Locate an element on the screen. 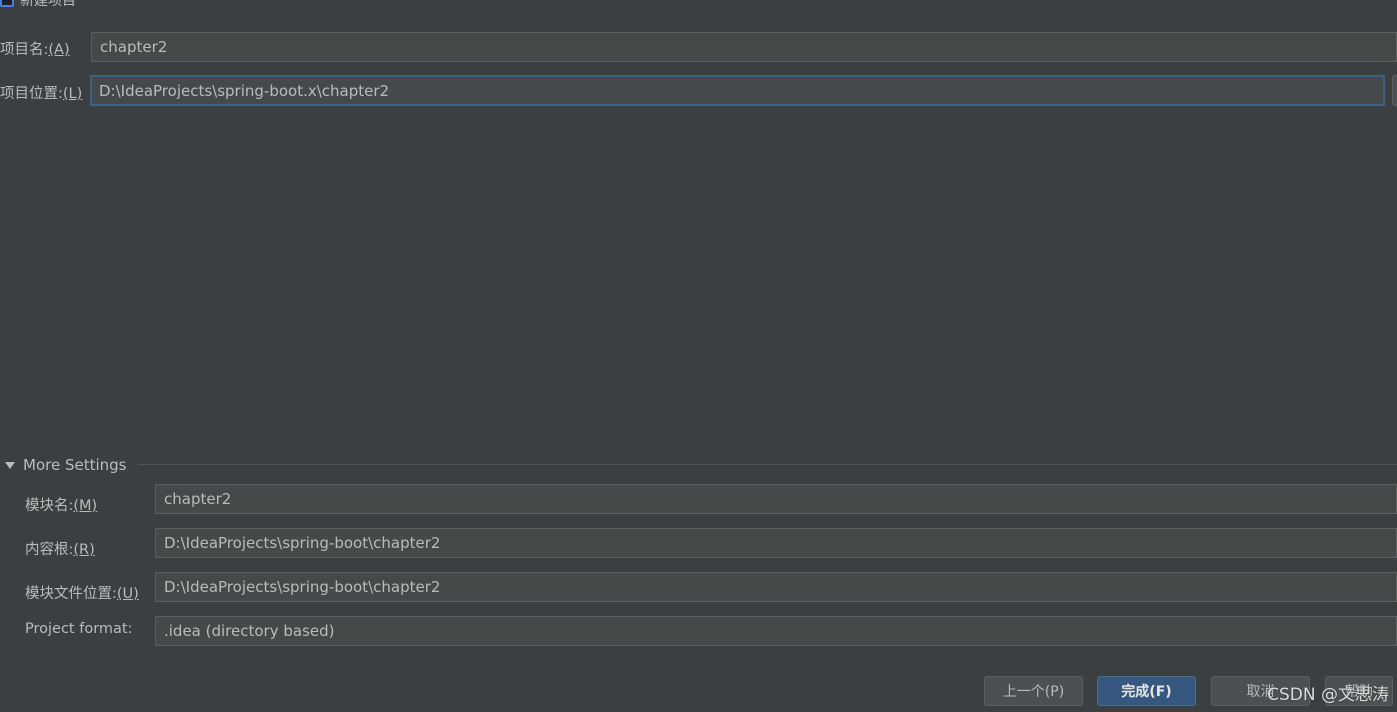 This screenshot has height=712, width=1397. more-settings-title: More Settings is located at coordinates (75, 465).